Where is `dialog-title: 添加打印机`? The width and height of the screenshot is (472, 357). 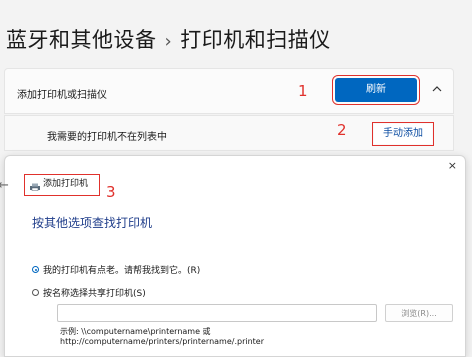
dialog-title: 添加打印机 is located at coordinates (62, 185).